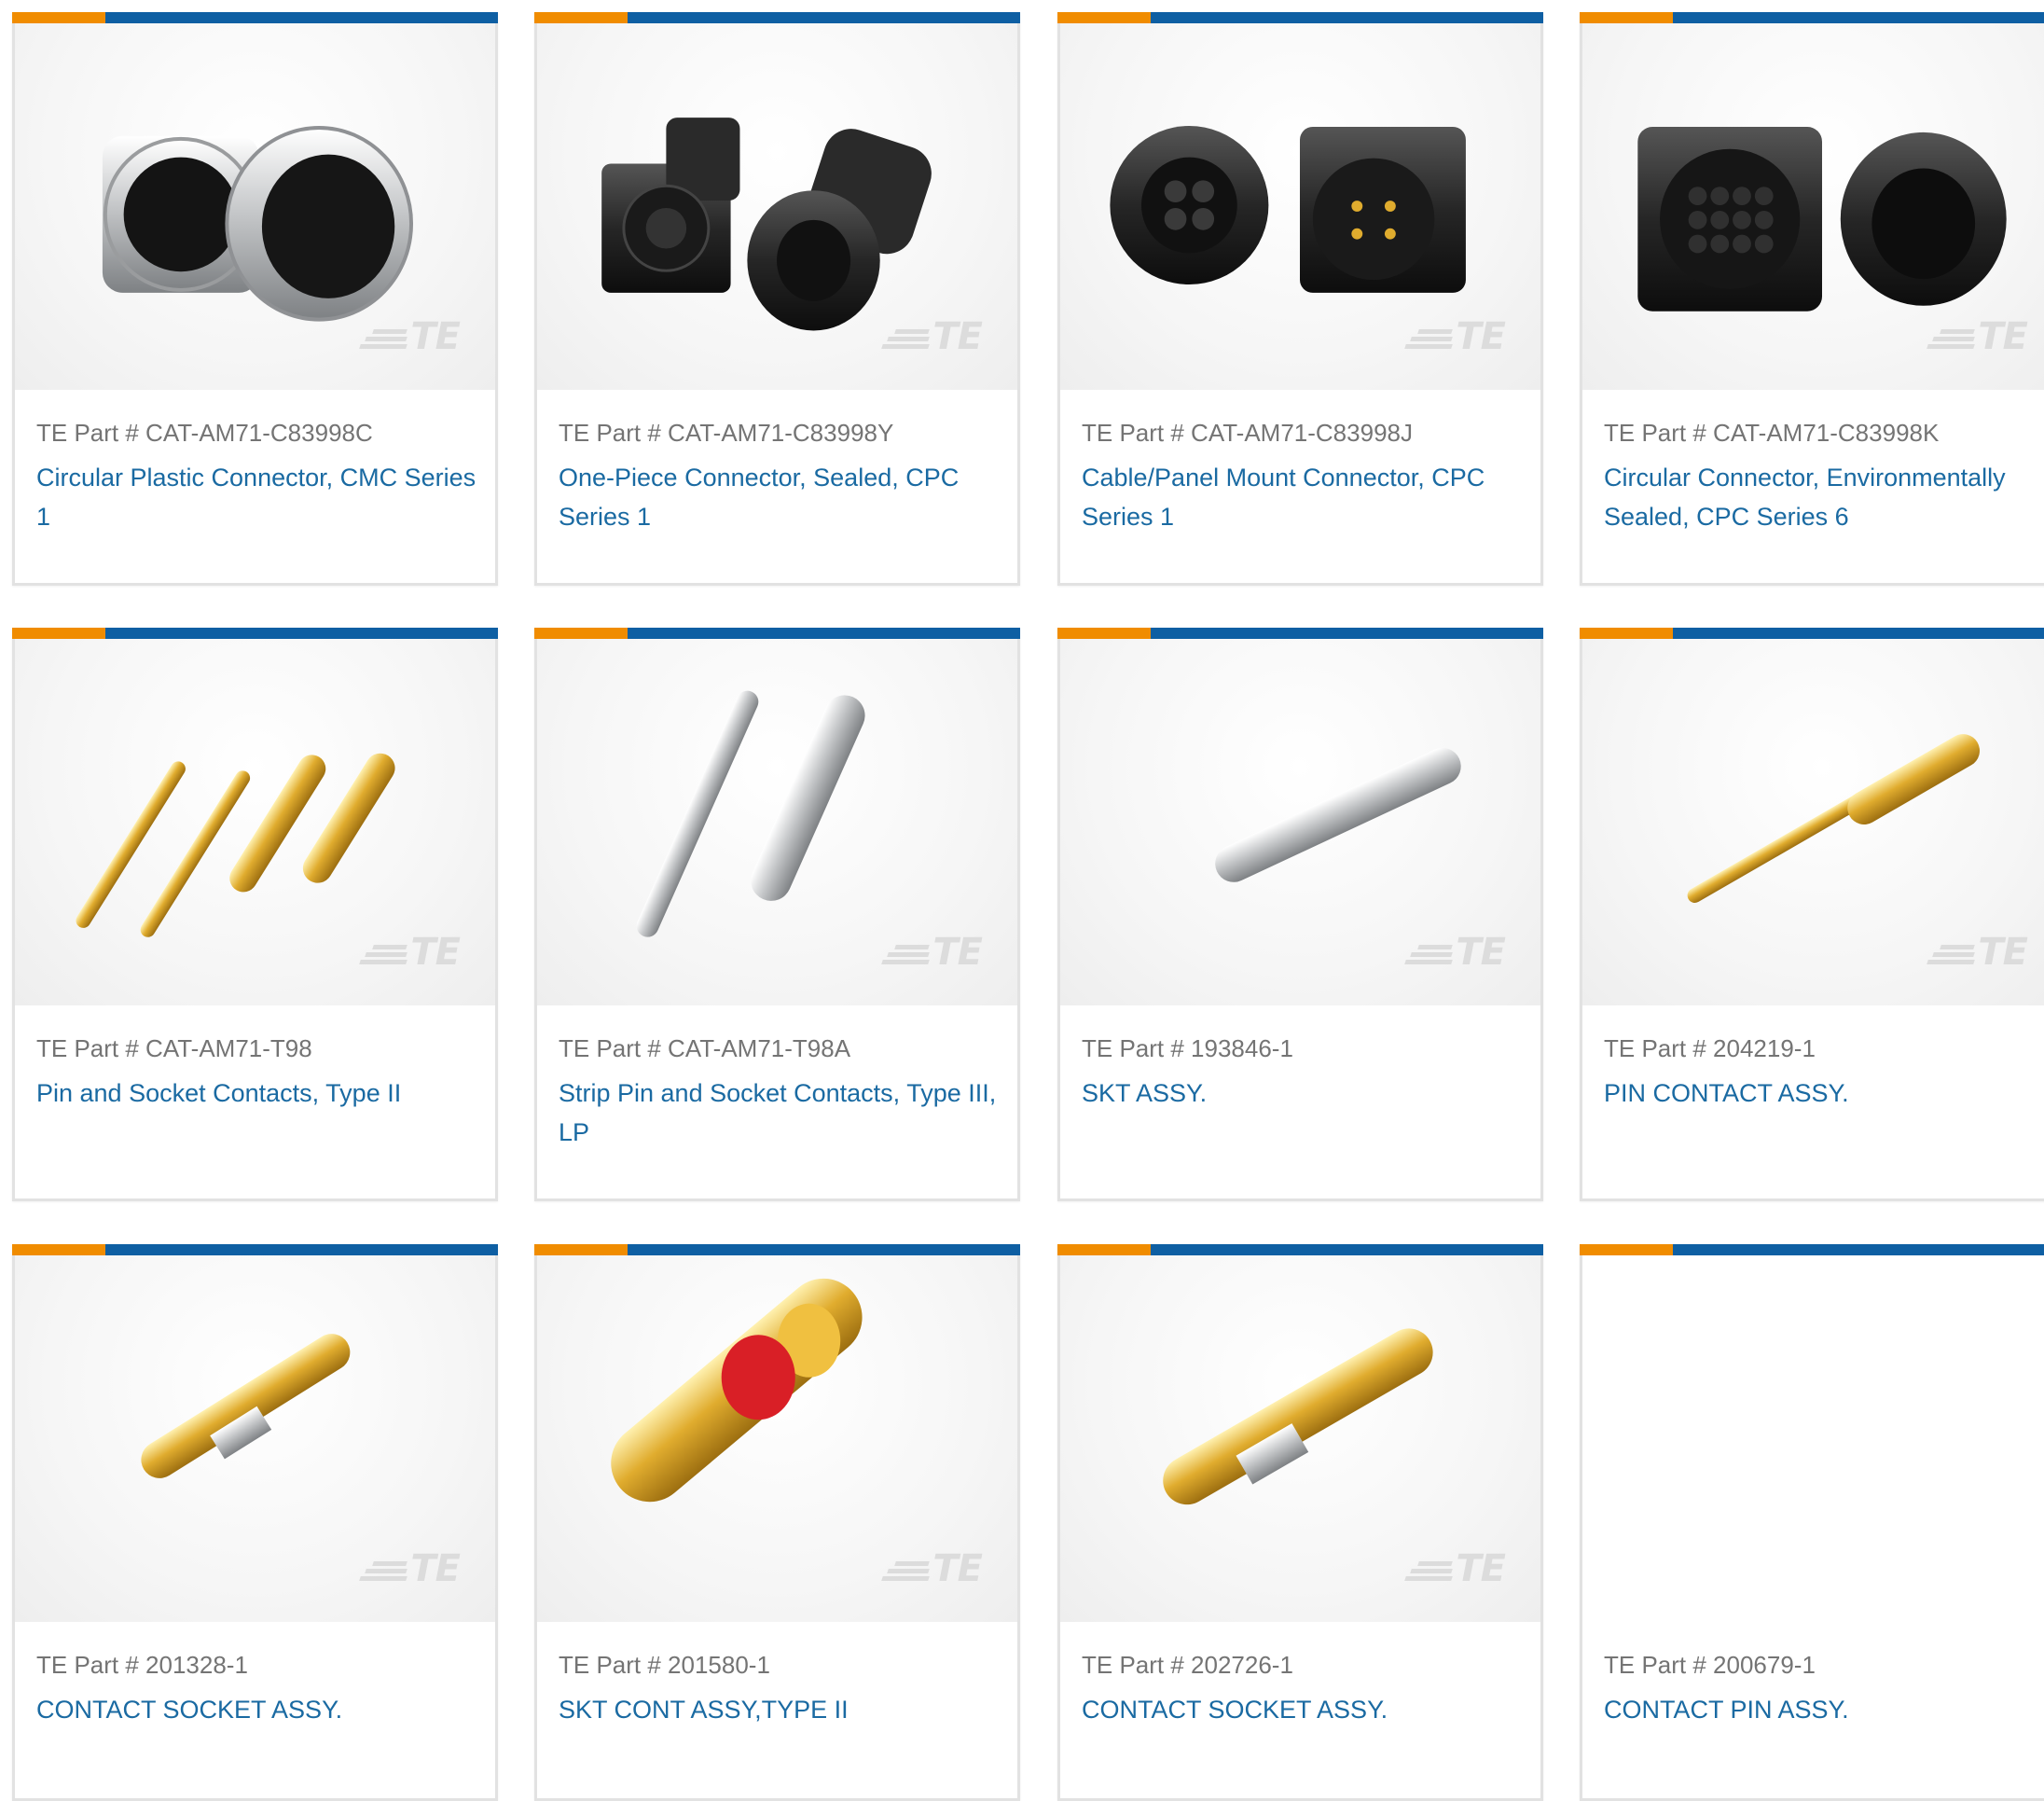 This screenshot has height=1801, width=2044. I want to click on part-number: TE Part # 201580-1, so click(664, 1665).